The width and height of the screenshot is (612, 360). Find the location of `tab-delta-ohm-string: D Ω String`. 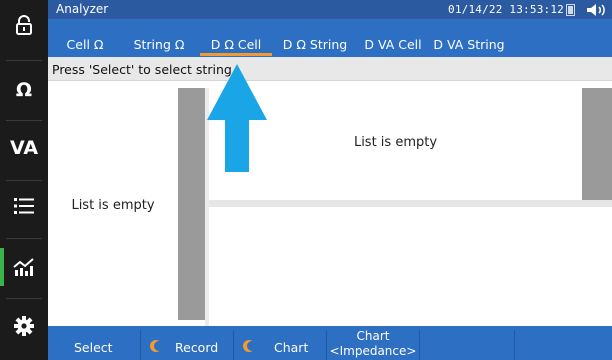

tab-delta-ohm-string: D Ω String is located at coordinates (315, 46).